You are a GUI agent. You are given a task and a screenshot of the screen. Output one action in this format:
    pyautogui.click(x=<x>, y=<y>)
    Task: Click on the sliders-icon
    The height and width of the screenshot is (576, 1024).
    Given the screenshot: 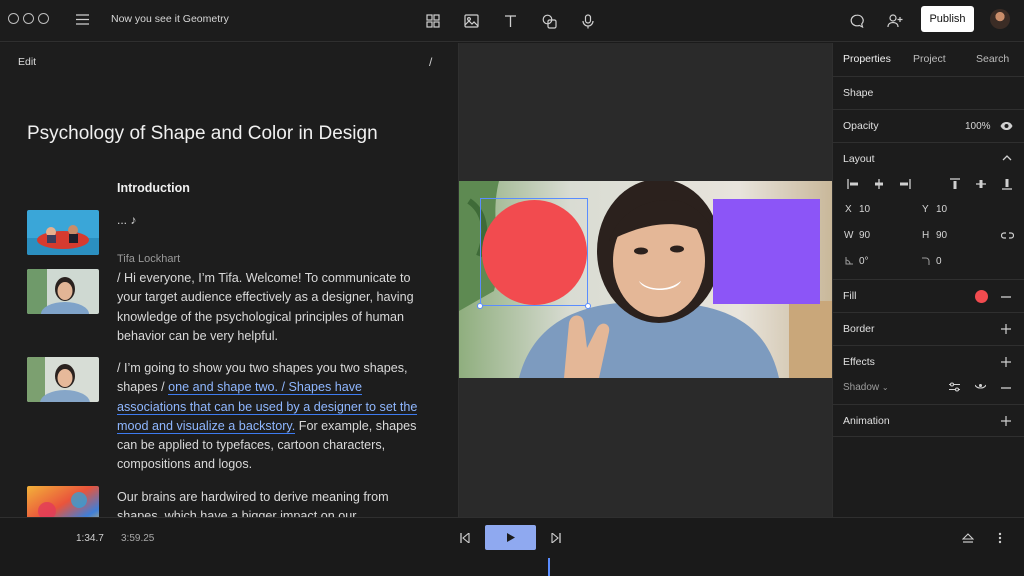 What is the action you would take?
    pyautogui.click(x=954, y=387)
    